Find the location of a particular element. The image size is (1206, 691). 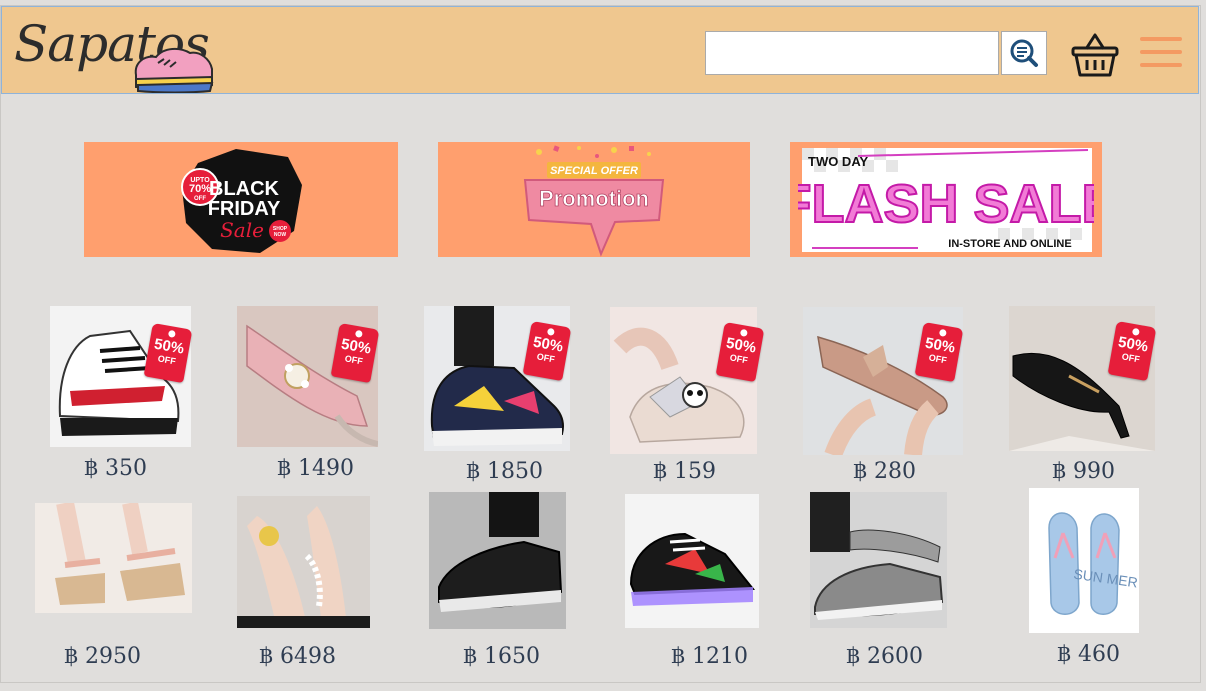

svg-text: FRIDAY is located at coordinates (244, 209).